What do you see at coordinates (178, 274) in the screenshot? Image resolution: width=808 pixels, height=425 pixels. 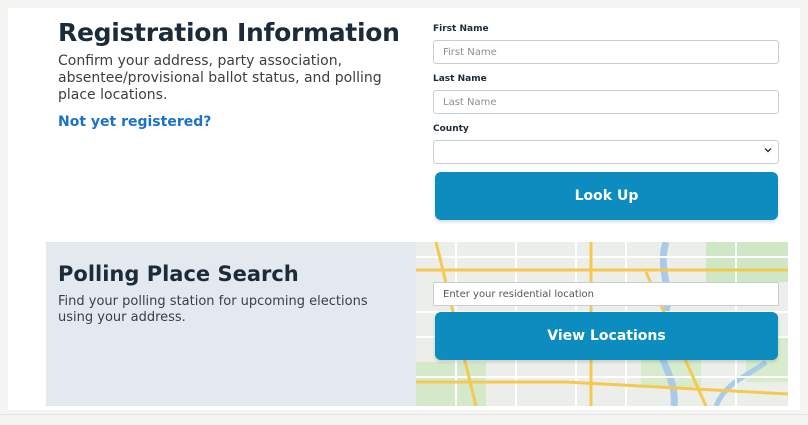 I see `polling-title: Polling Place Search` at bounding box center [178, 274].